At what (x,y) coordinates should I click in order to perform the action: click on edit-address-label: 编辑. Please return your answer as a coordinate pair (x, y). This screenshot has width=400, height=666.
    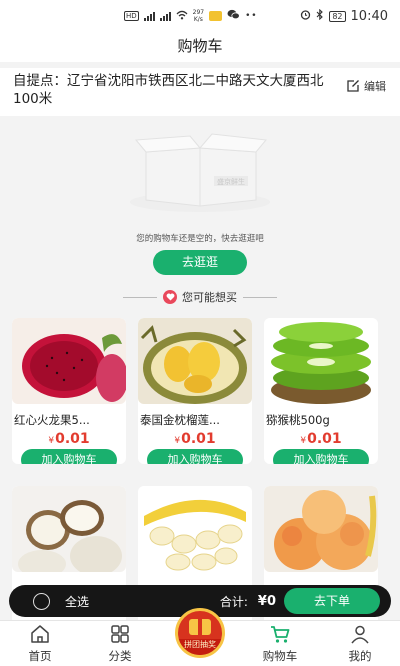
    Looking at the image, I should click on (375, 86).